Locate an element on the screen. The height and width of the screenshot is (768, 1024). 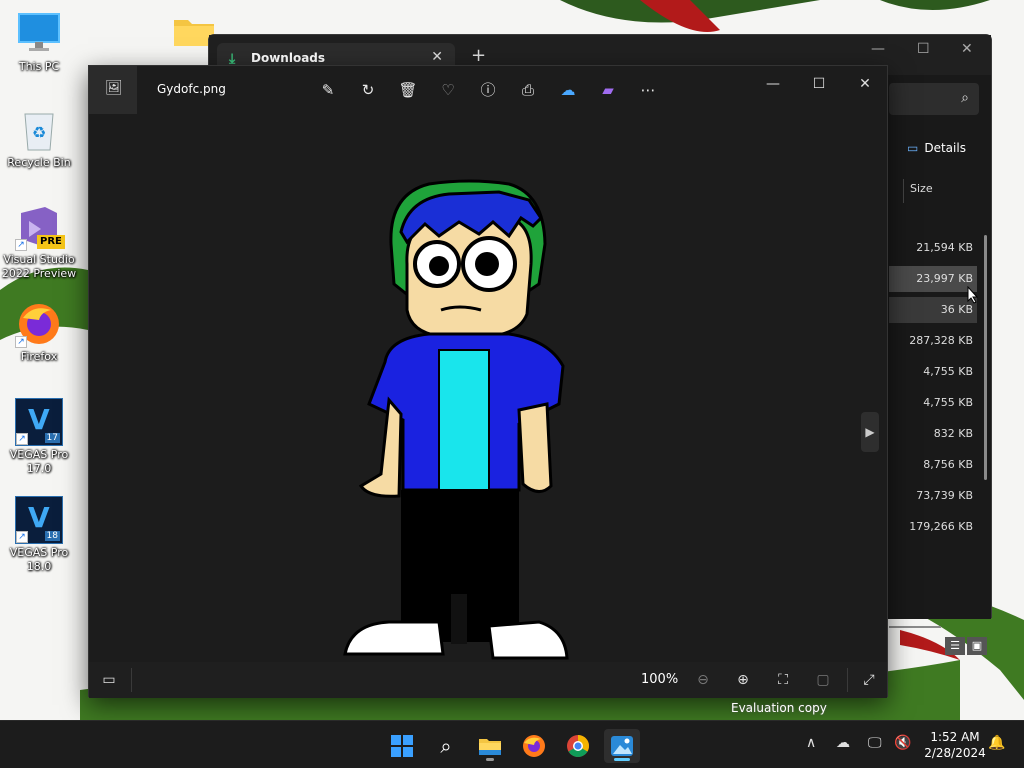
filmstrip-icon: ▭ is located at coordinates (109, 680).